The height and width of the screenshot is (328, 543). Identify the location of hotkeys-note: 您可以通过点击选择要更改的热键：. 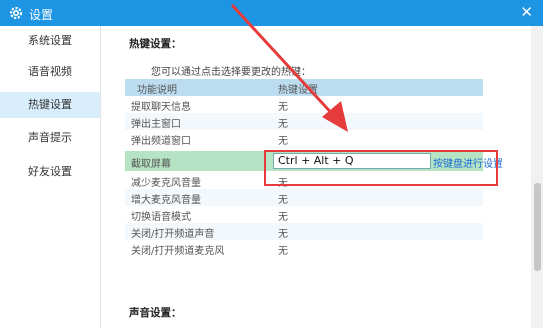
(231, 72).